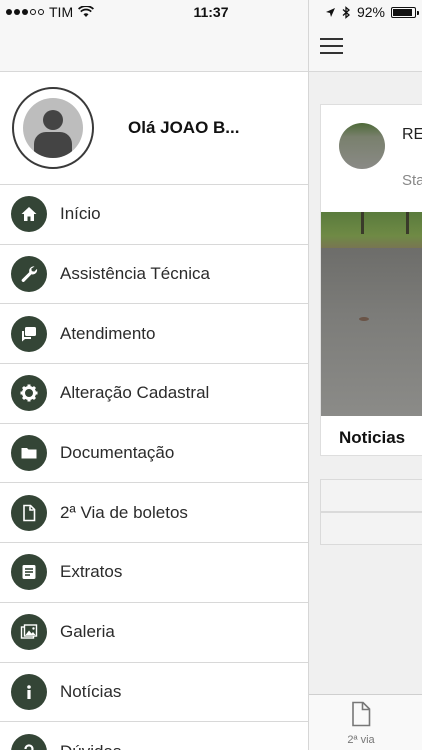 The image size is (422, 750). Describe the element at coordinates (80, 214) in the screenshot. I see `menu-item-label: Início` at that location.